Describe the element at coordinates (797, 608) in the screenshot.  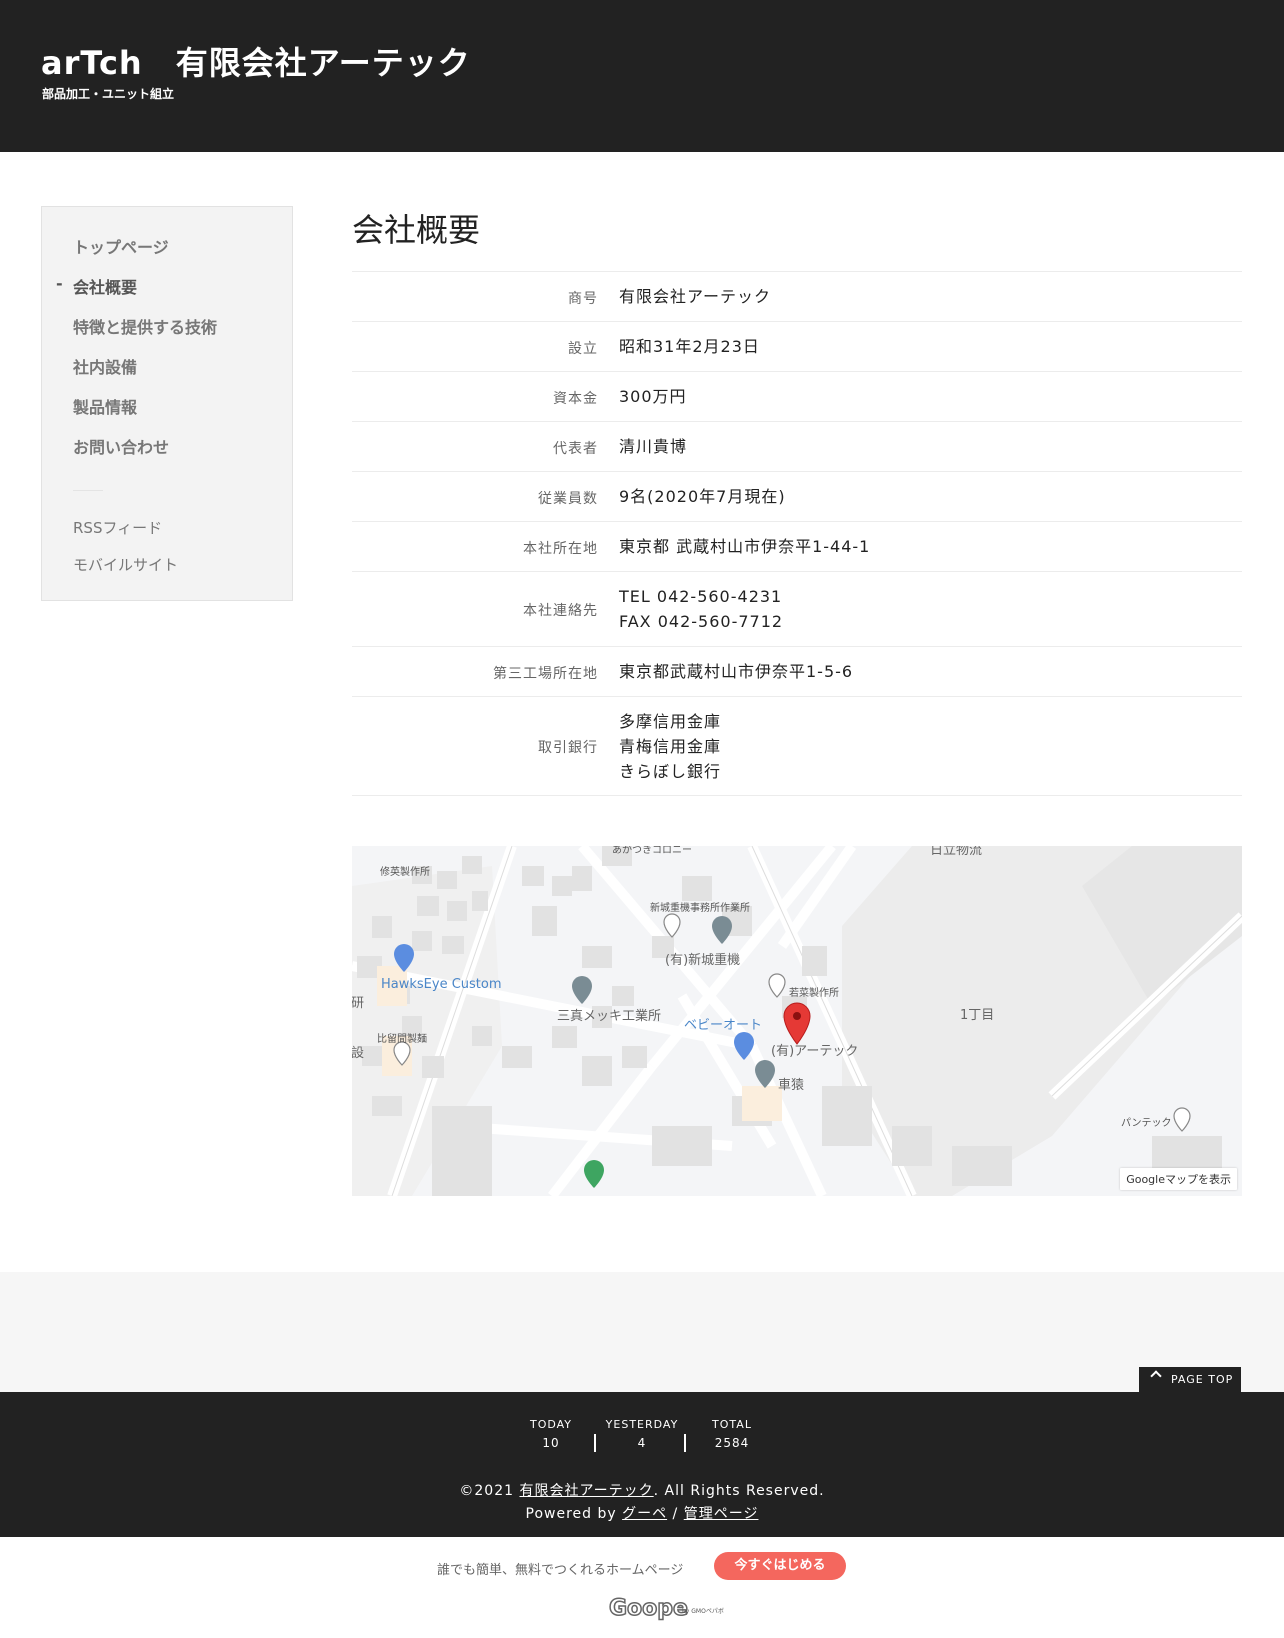
I see `table-row: 本社連絡先 TEL 042-560-4231 FAX 042-560-7712` at that location.